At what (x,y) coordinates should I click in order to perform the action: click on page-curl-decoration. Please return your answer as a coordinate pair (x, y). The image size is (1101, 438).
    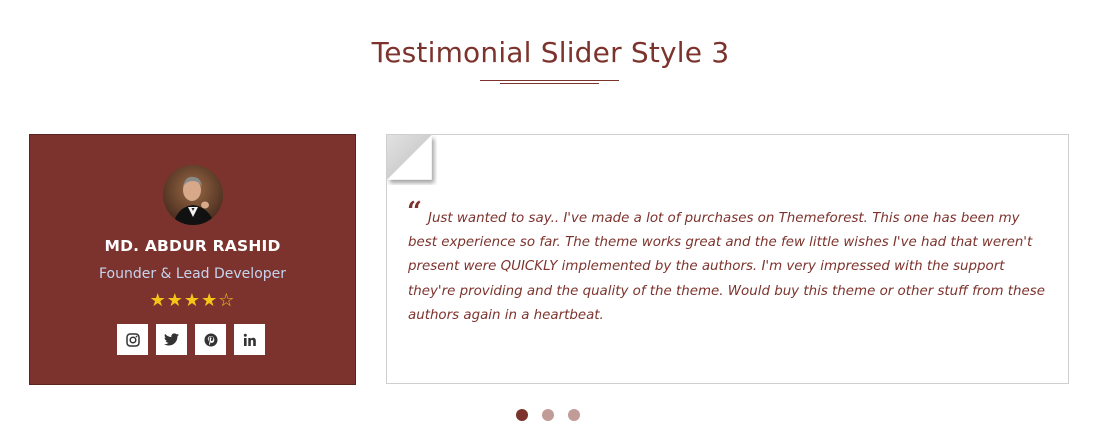
    Looking at the image, I should click on (409, 157).